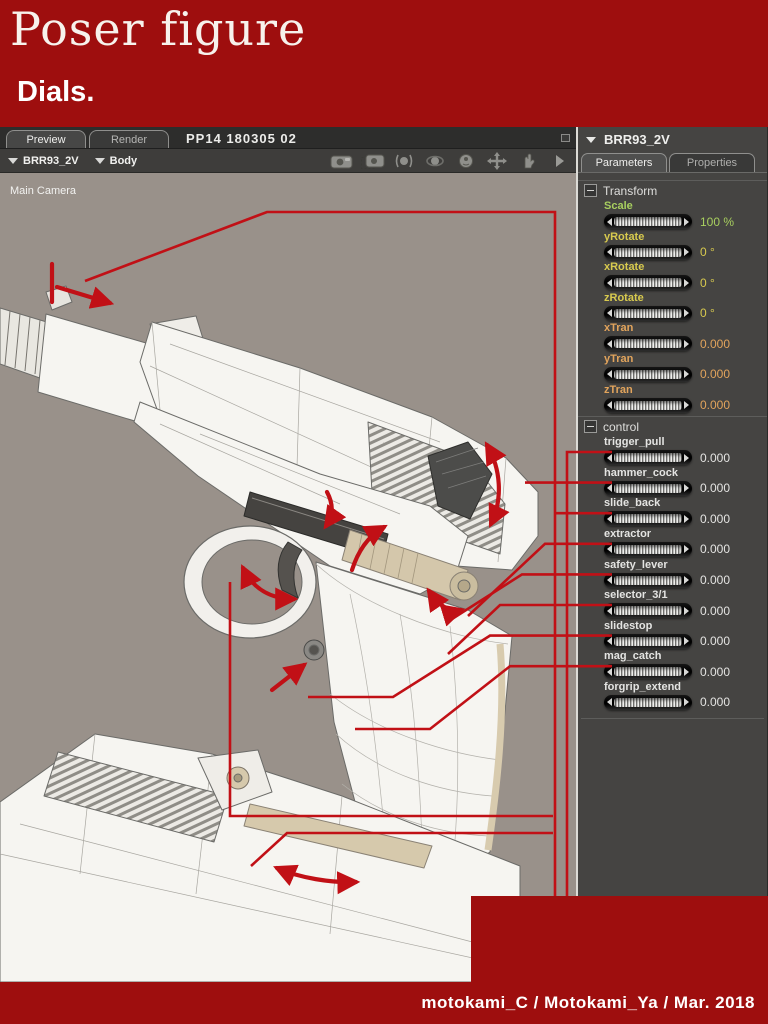  What do you see at coordinates (404, 161) in the screenshot?
I see `trackball-icon` at bounding box center [404, 161].